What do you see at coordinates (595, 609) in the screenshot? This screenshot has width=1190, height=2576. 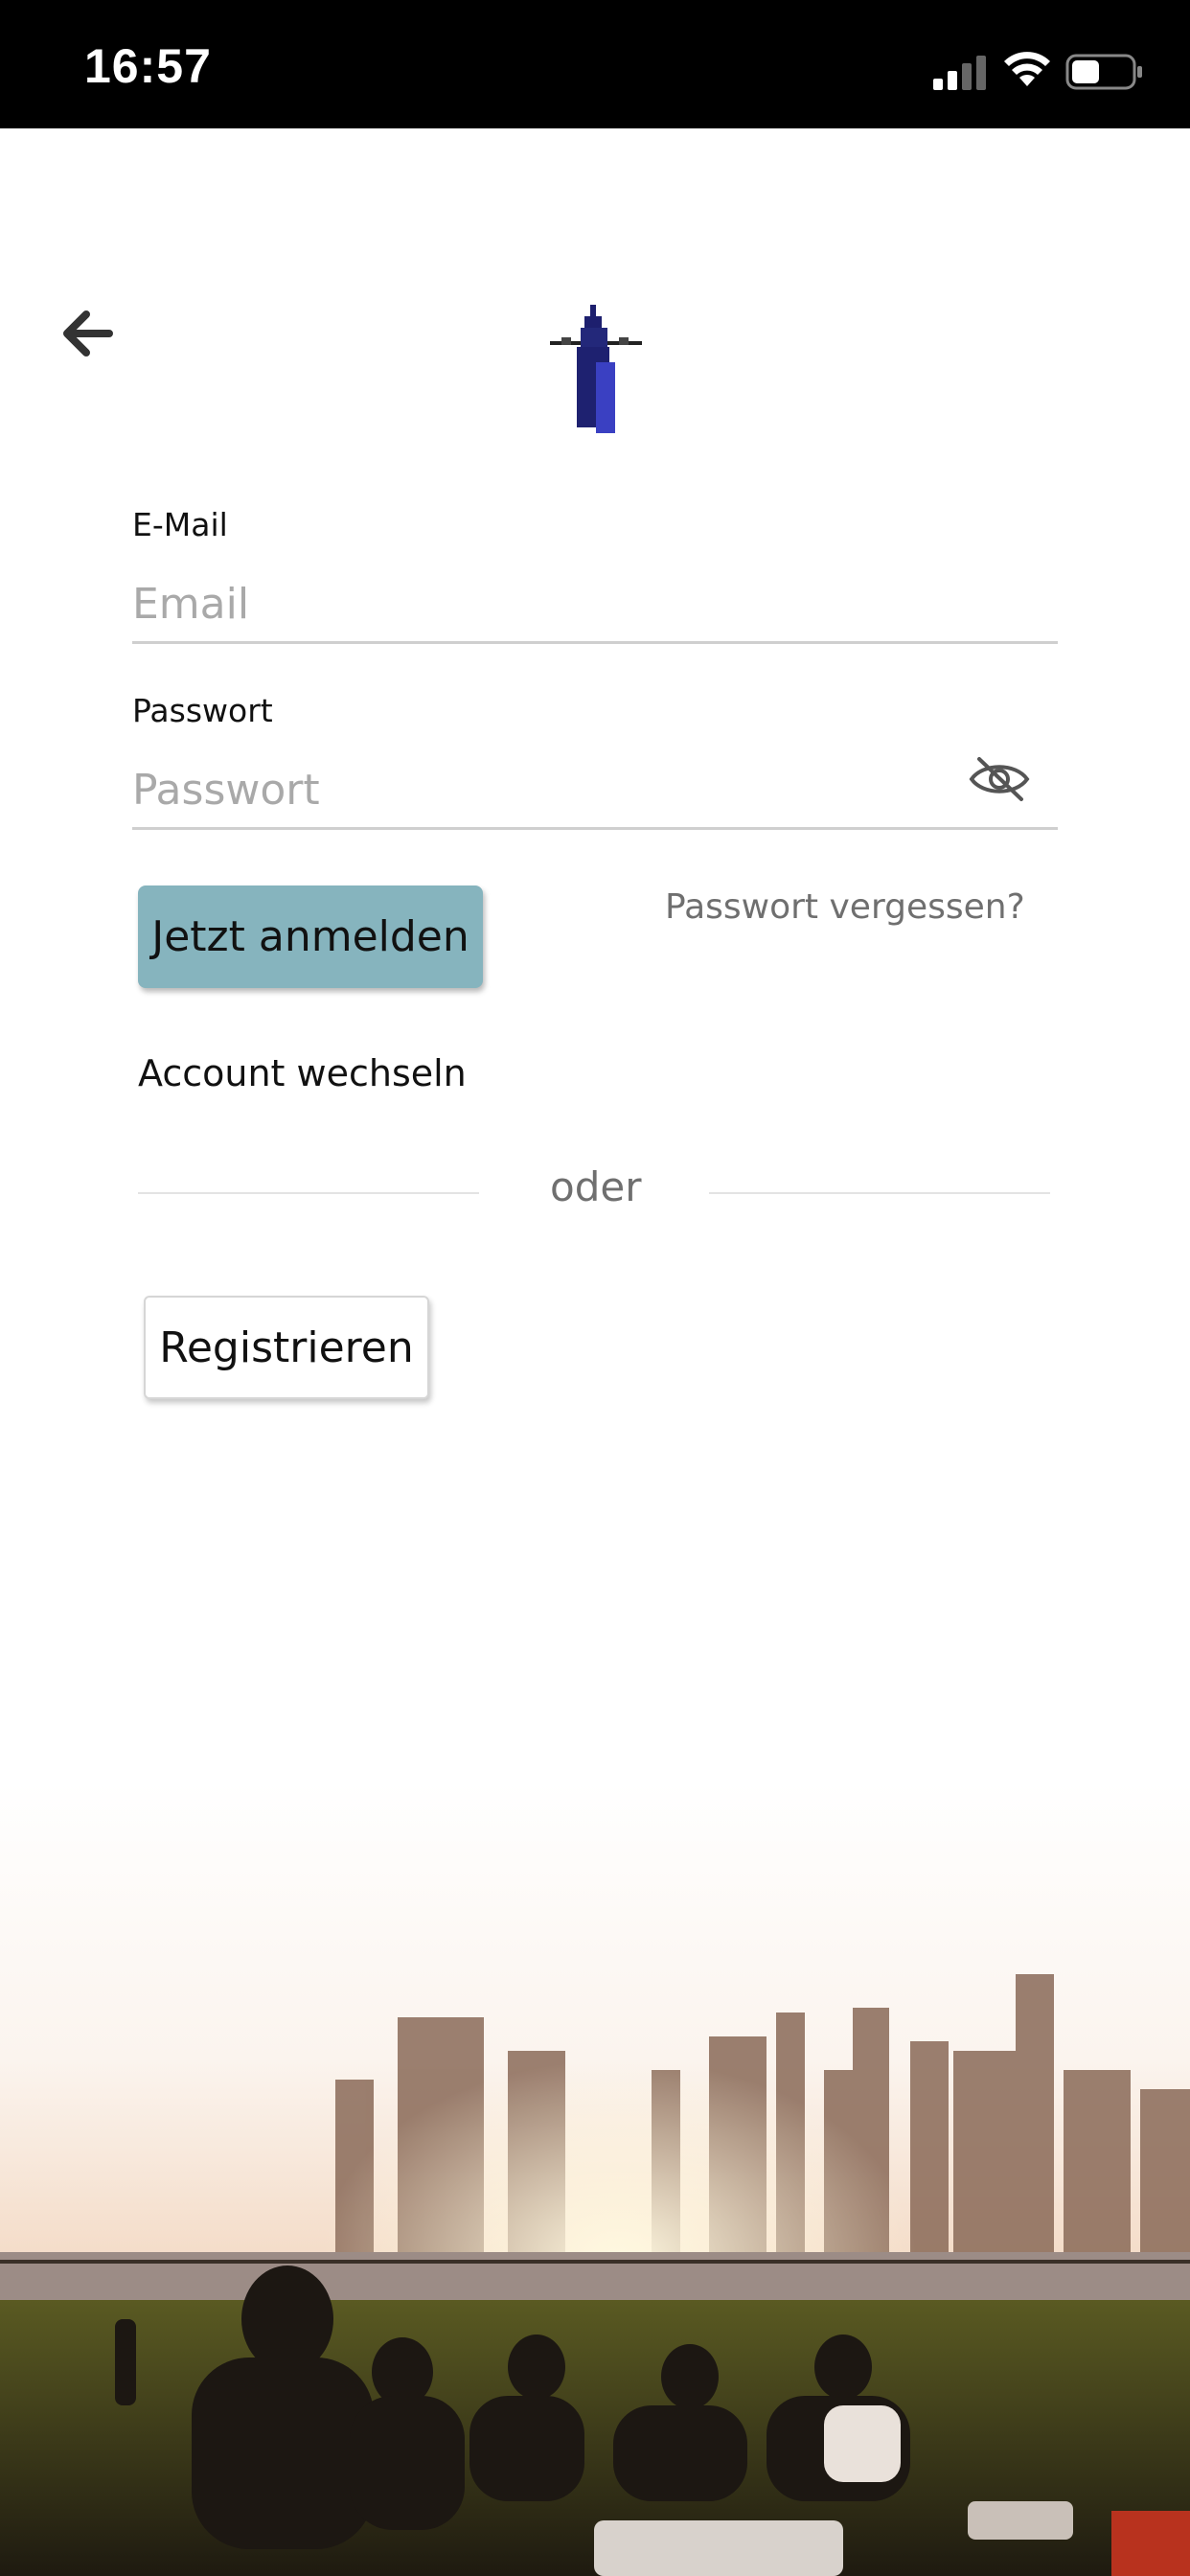 I see `email-input` at bounding box center [595, 609].